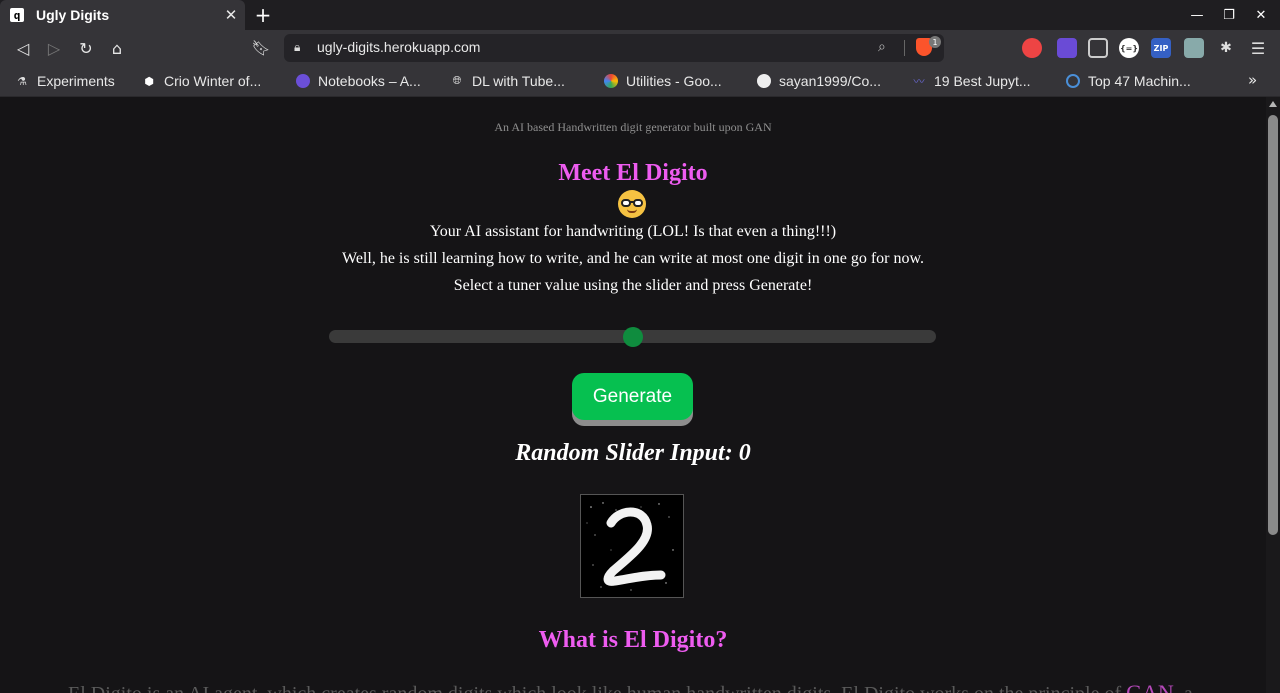 The width and height of the screenshot is (1280, 693). I want to click on address-bar: 🔒︎ ugly-digits.herokuapp.com ⌕ 1, so click(614, 48).